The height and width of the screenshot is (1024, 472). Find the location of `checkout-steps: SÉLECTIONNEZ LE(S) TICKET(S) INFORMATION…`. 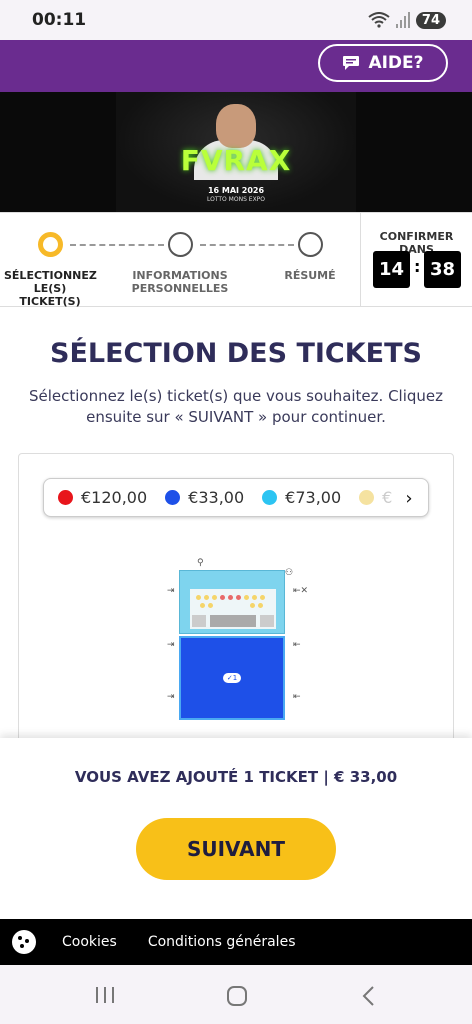

checkout-steps: SÉLECTIONNEZ LE(S) TICKET(S) INFORMATION… is located at coordinates (236, 260).